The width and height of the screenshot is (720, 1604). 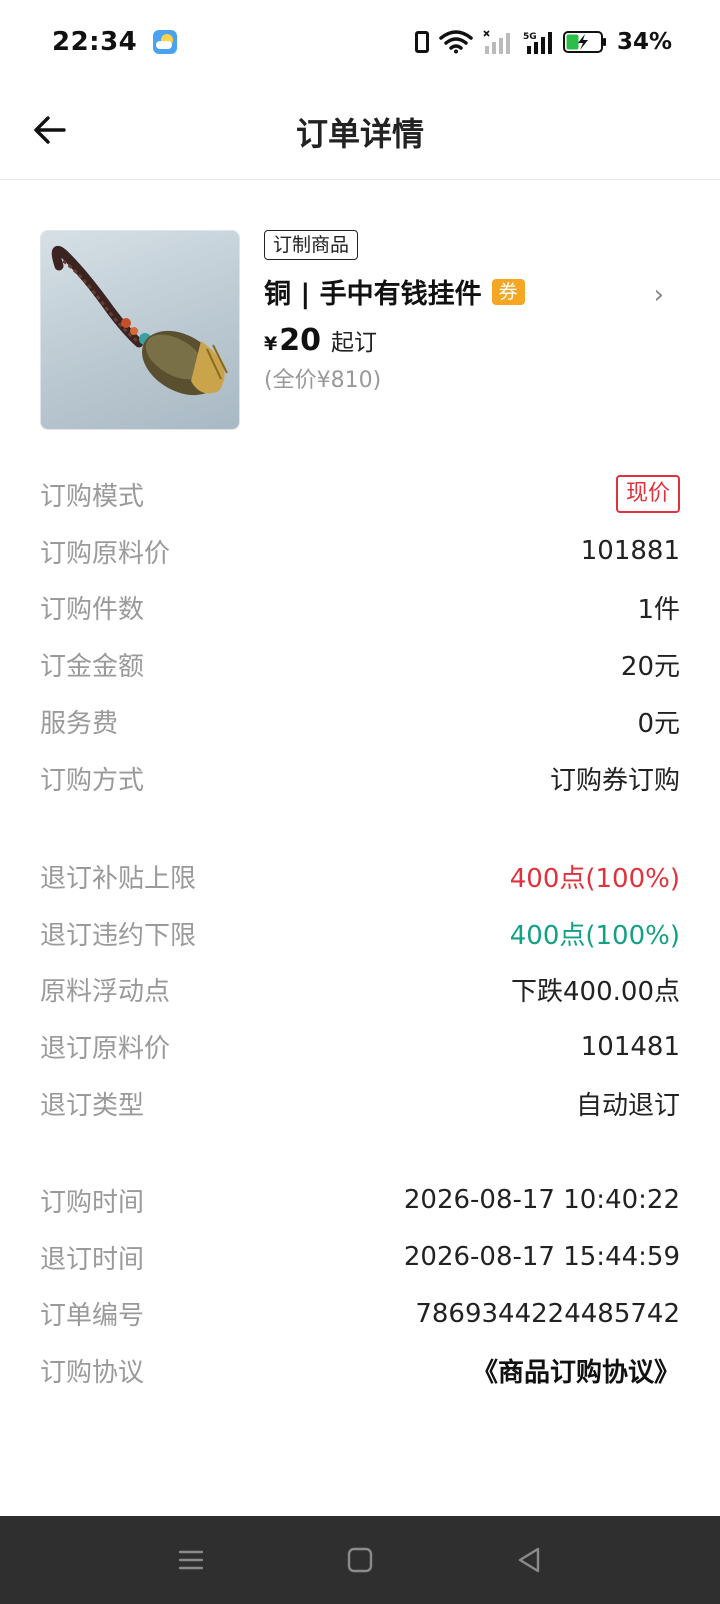 What do you see at coordinates (92, 780) in the screenshot?
I see `row-label: 订购方式` at bounding box center [92, 780].